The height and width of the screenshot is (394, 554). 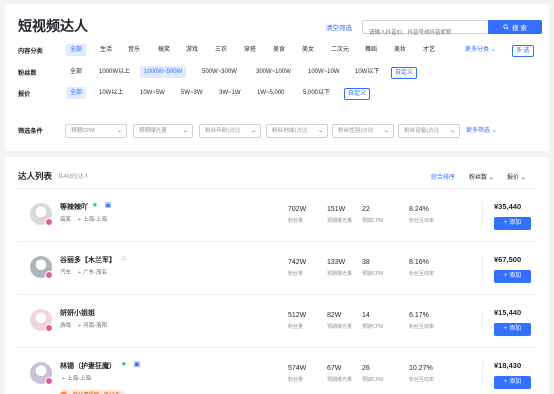 What do you see at coordinates (106, 50) in the screenshot?
I see `category-option: 生活` at bounding box center [106, 50].